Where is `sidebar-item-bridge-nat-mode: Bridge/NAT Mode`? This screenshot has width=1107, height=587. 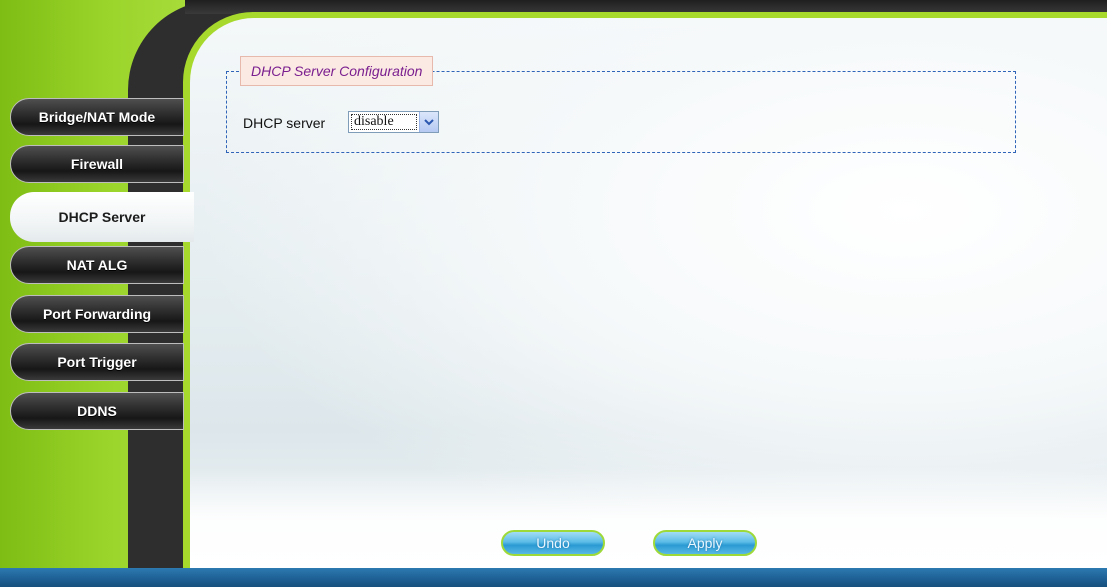
sidebar-item-bridge-nat-mode: Bridge/NAT Mode is located at coordinates (97, 117).